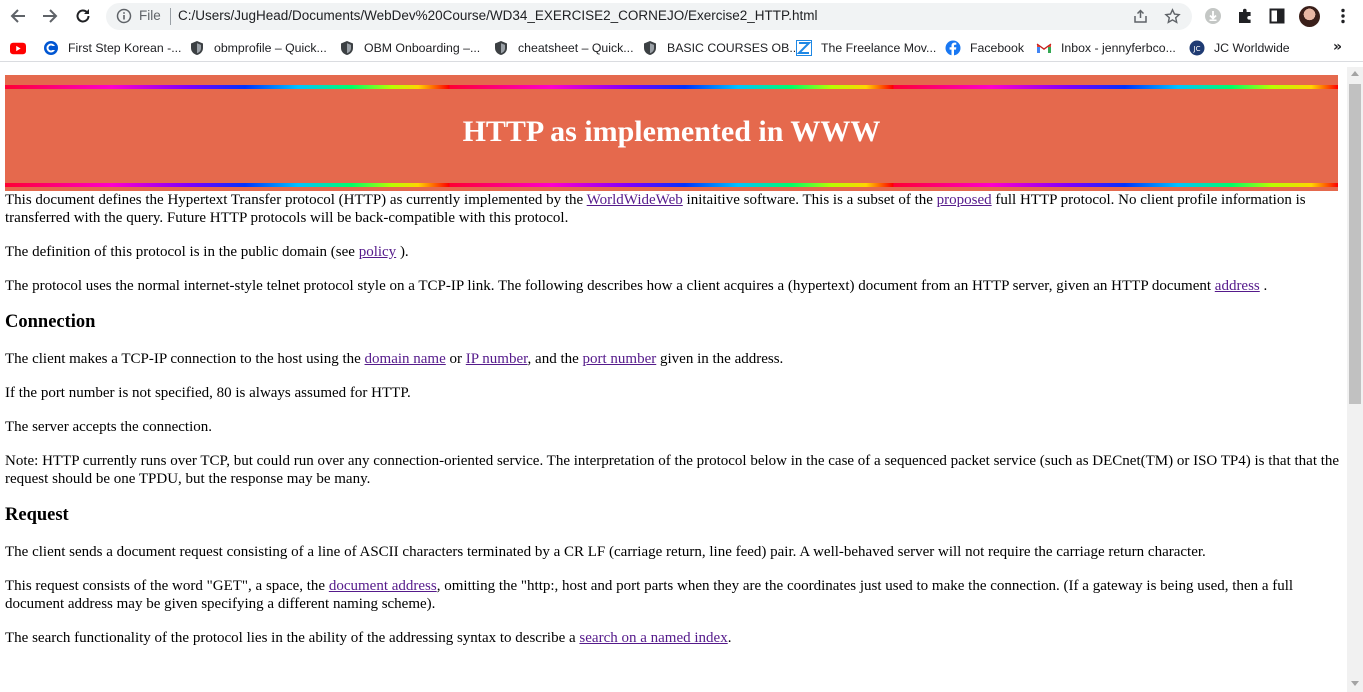 This screenshot has width=1363, height=692. What do you see at coordinates (653, 638) in the screenshot?
I see `search-named-index-link: search on a named index` at bounding box center [653, 638].